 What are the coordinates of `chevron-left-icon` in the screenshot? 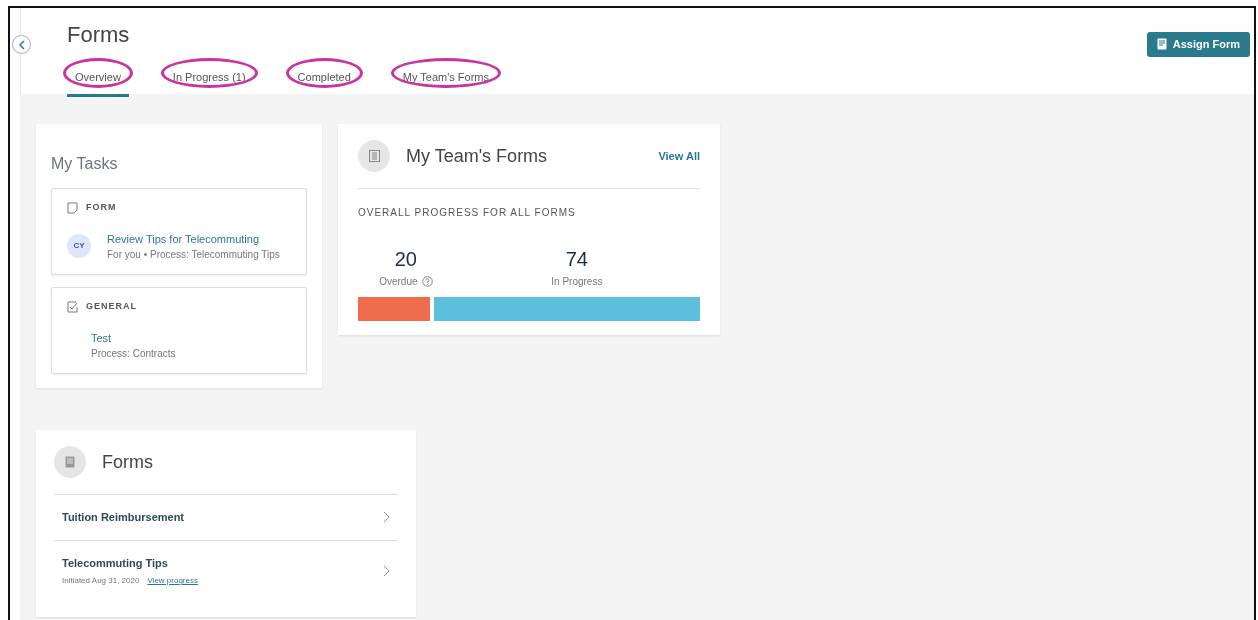 It's located at (21, 44).